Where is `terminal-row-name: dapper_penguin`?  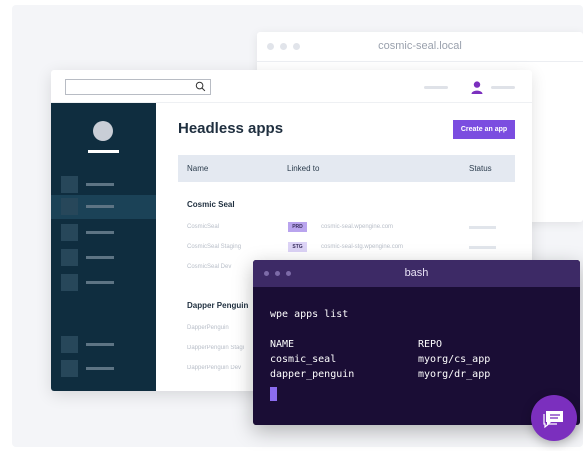
terminal-row-name: dapper_penguin is located at coordinates (312, 374).